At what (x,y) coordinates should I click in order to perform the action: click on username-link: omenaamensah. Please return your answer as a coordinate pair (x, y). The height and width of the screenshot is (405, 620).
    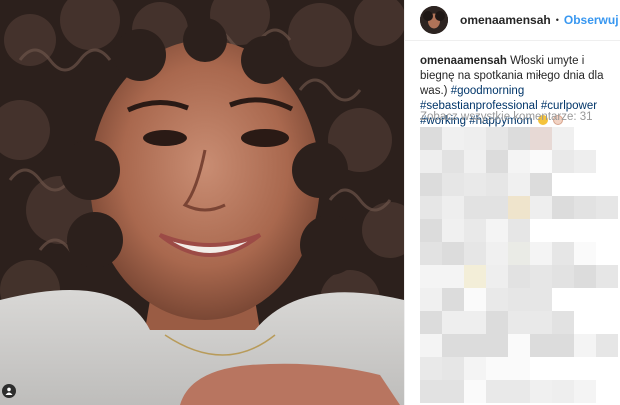
    Looking at the image, I should click on (505, 20).